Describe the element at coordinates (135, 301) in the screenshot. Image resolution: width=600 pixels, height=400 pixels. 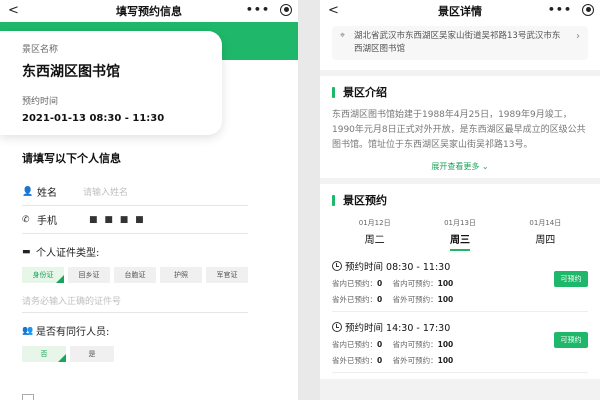
I see `id-number-input: 请务必输入正确的证件号` at that location.